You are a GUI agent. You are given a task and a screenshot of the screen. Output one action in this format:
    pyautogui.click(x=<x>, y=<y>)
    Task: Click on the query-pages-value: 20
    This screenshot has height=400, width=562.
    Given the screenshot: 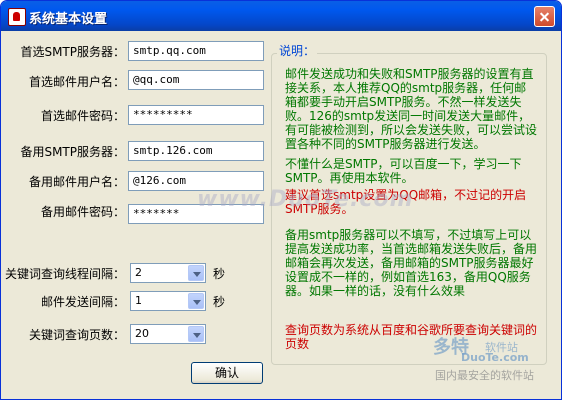 What is the action you would take?
    pyautogui.click(x=142, y=333)
    